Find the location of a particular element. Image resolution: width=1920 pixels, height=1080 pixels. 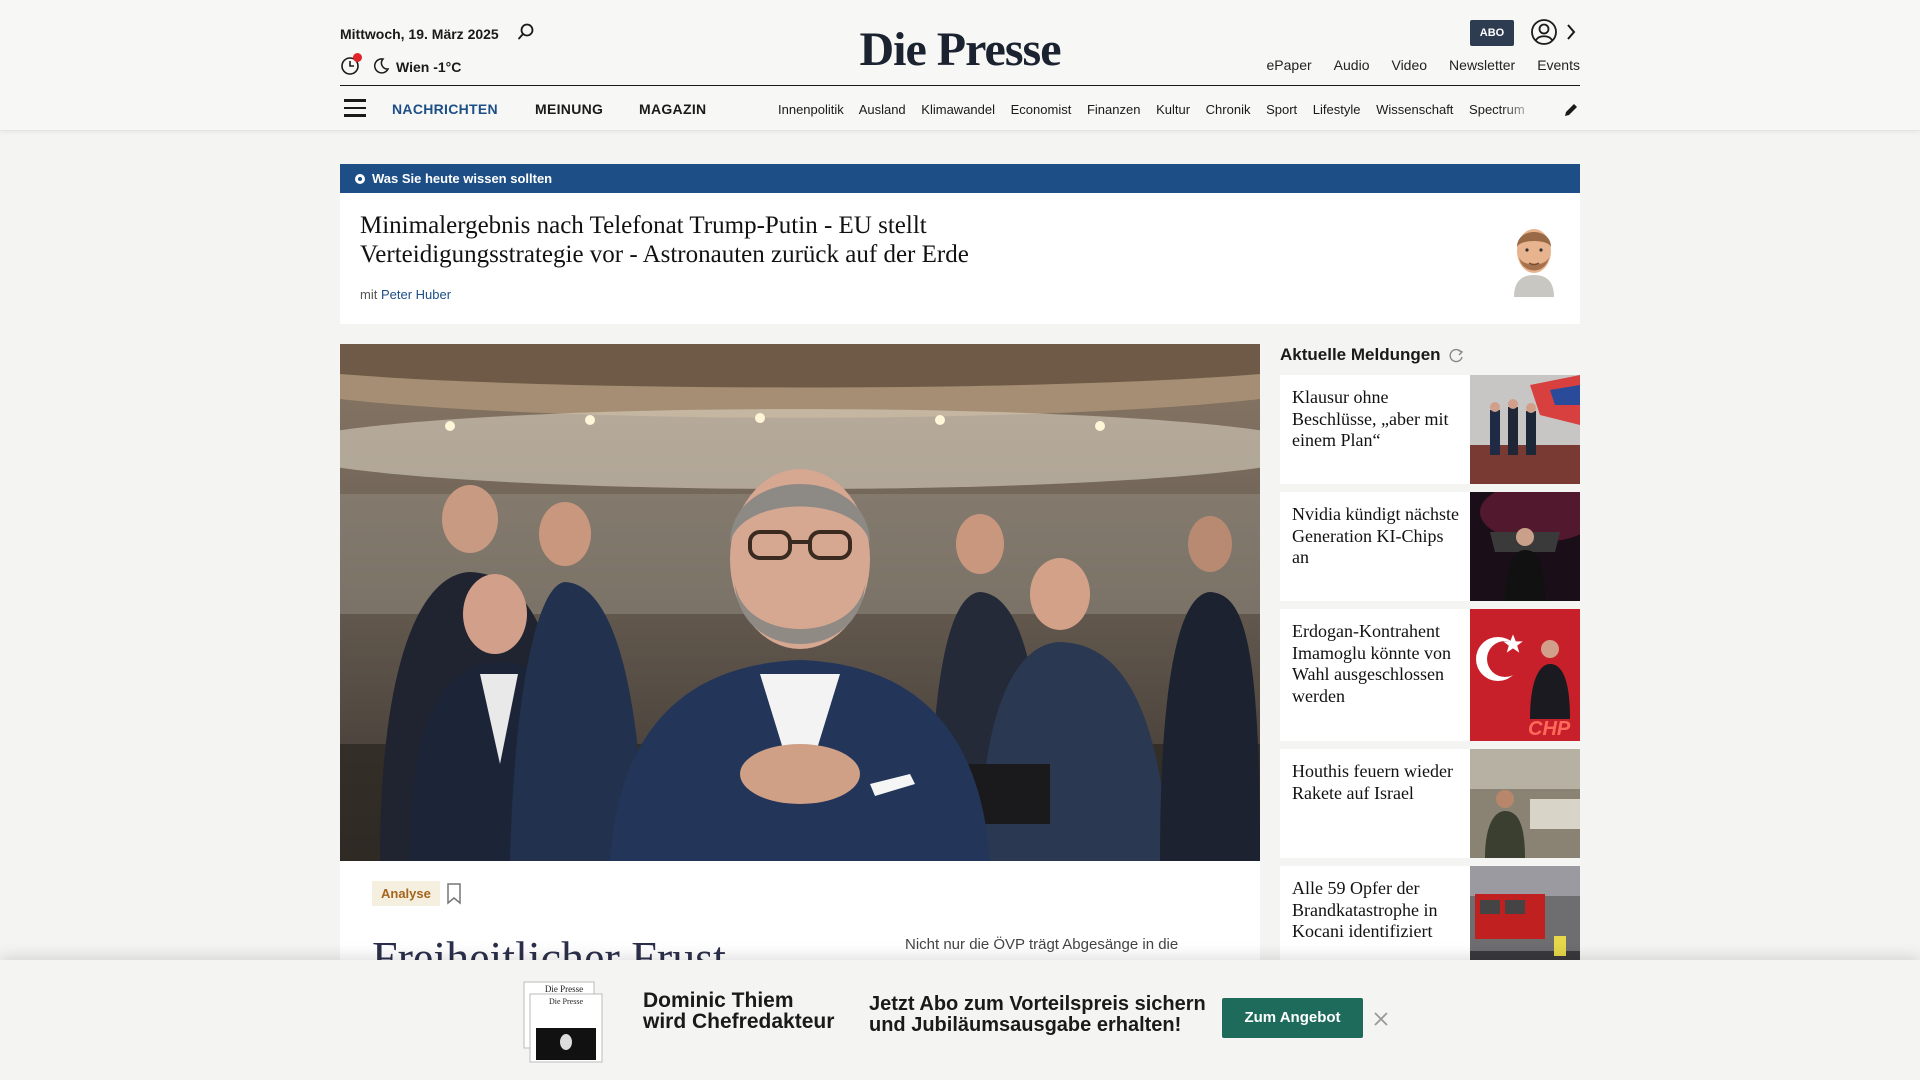

link-newsletter: Newsletter is located at coordinates (1482, 65).